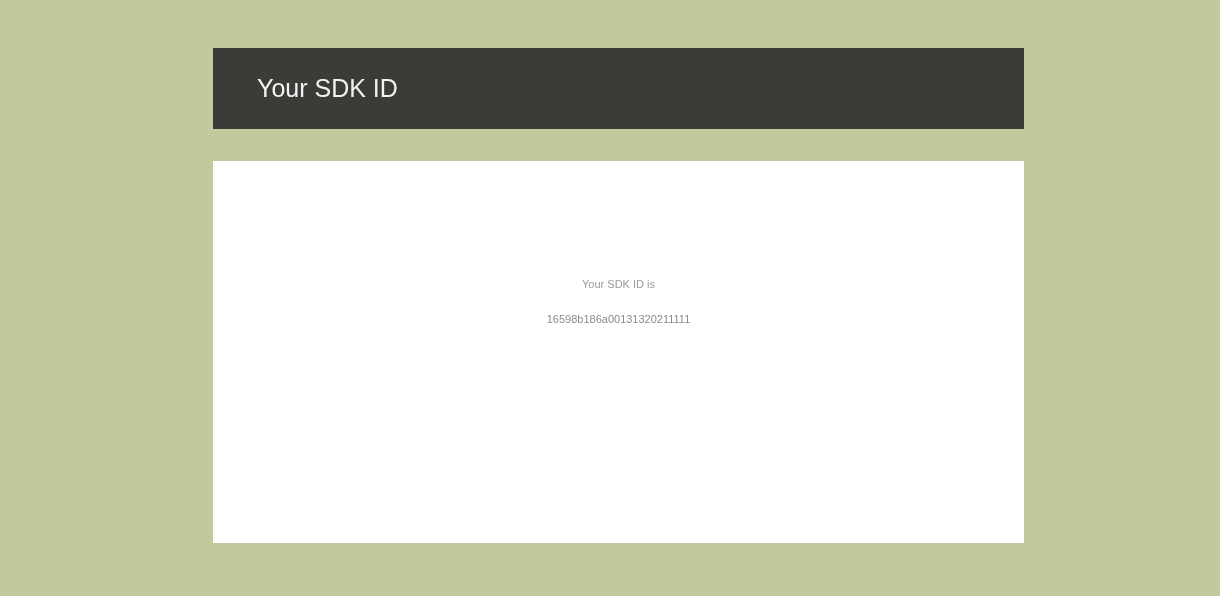  Describe the element at coordinates (618, 284) in the screenshot. I see `sdk-id-label: Your SDK ID is` at that location.